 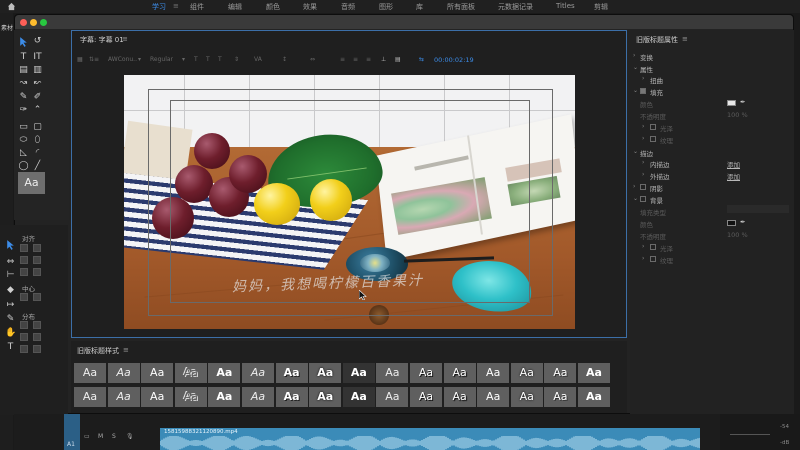 What do you see at coordinates (454, 60) in the screenshot?
I see `background-timecode: 00:00:02:19` at bounding box center [454, 60].